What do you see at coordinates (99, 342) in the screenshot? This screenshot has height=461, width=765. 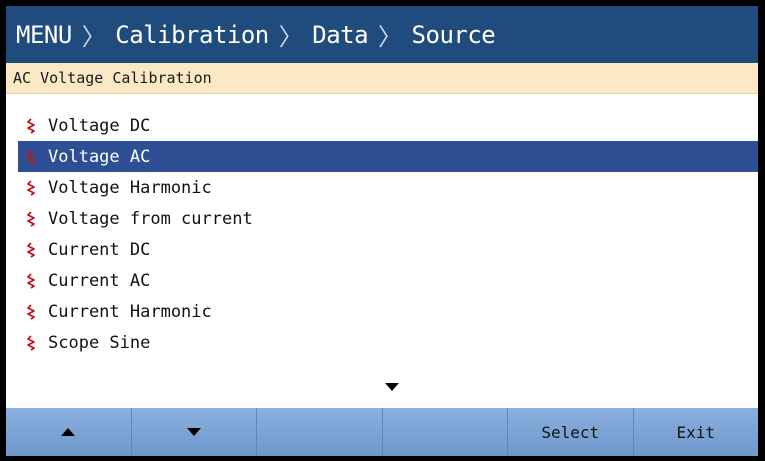 I see `list-item-label: Scope Sine` at bounding box center [99, 342].